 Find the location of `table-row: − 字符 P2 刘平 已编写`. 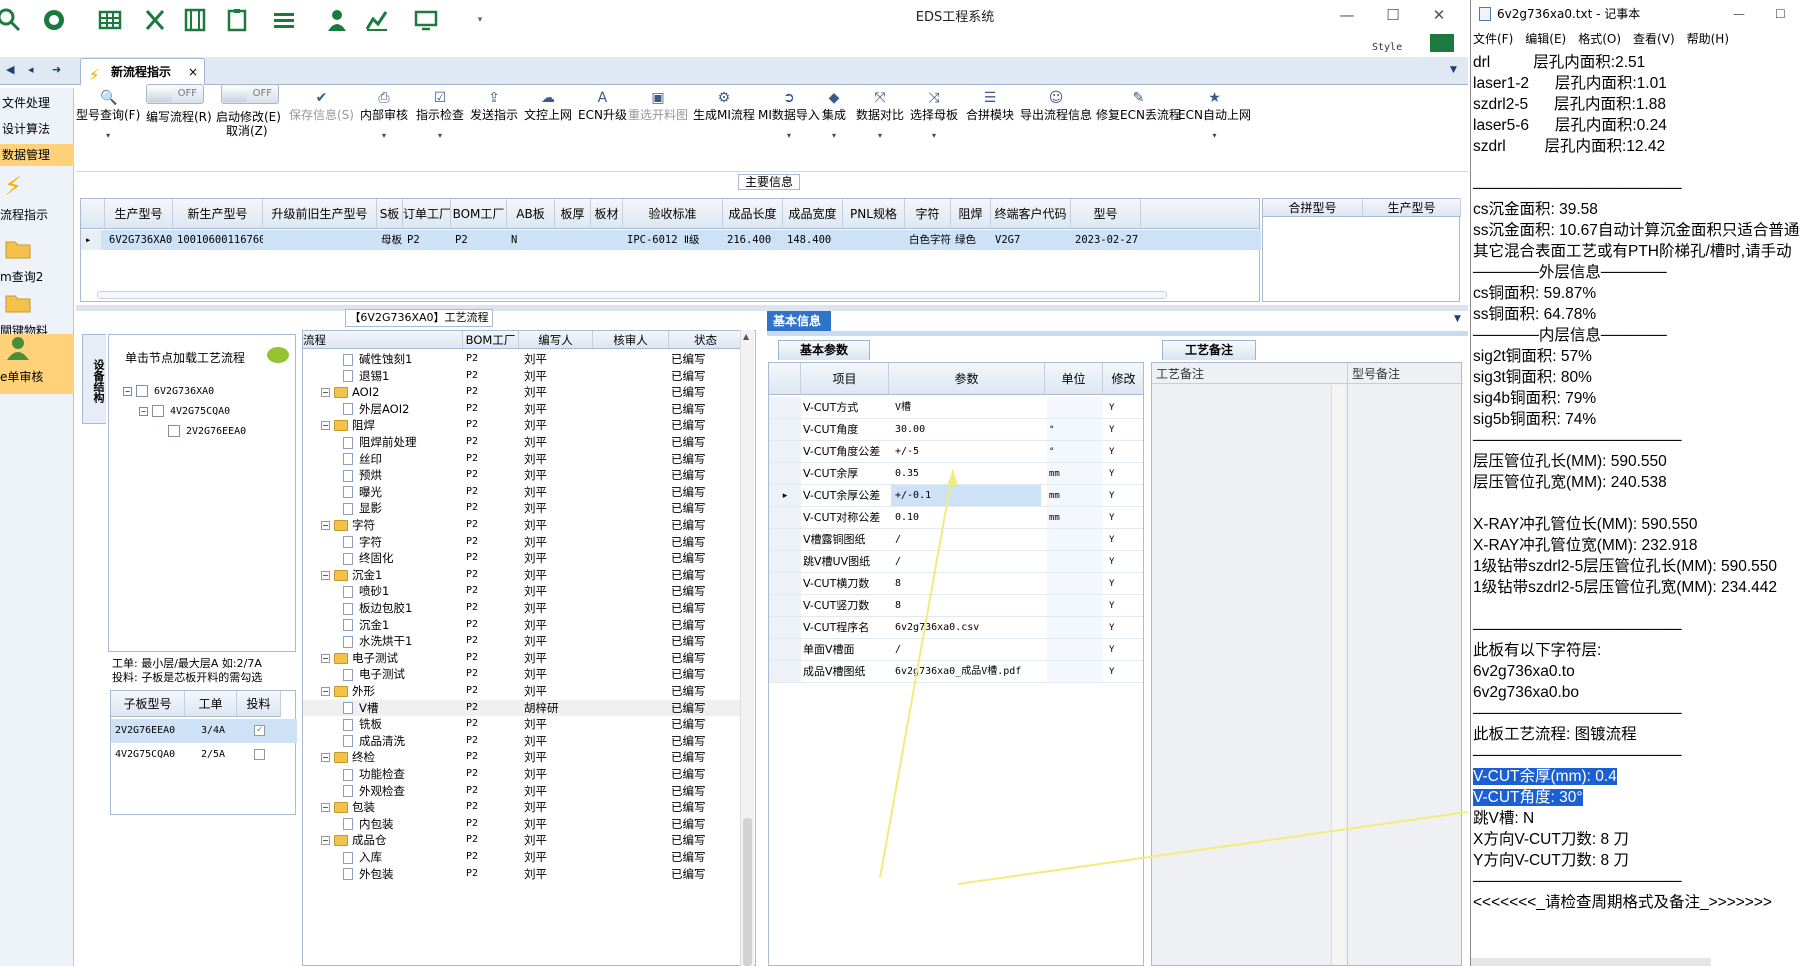

table-row: − 字符 P2 刘平 已编写 is located at coordinates (523, 525).